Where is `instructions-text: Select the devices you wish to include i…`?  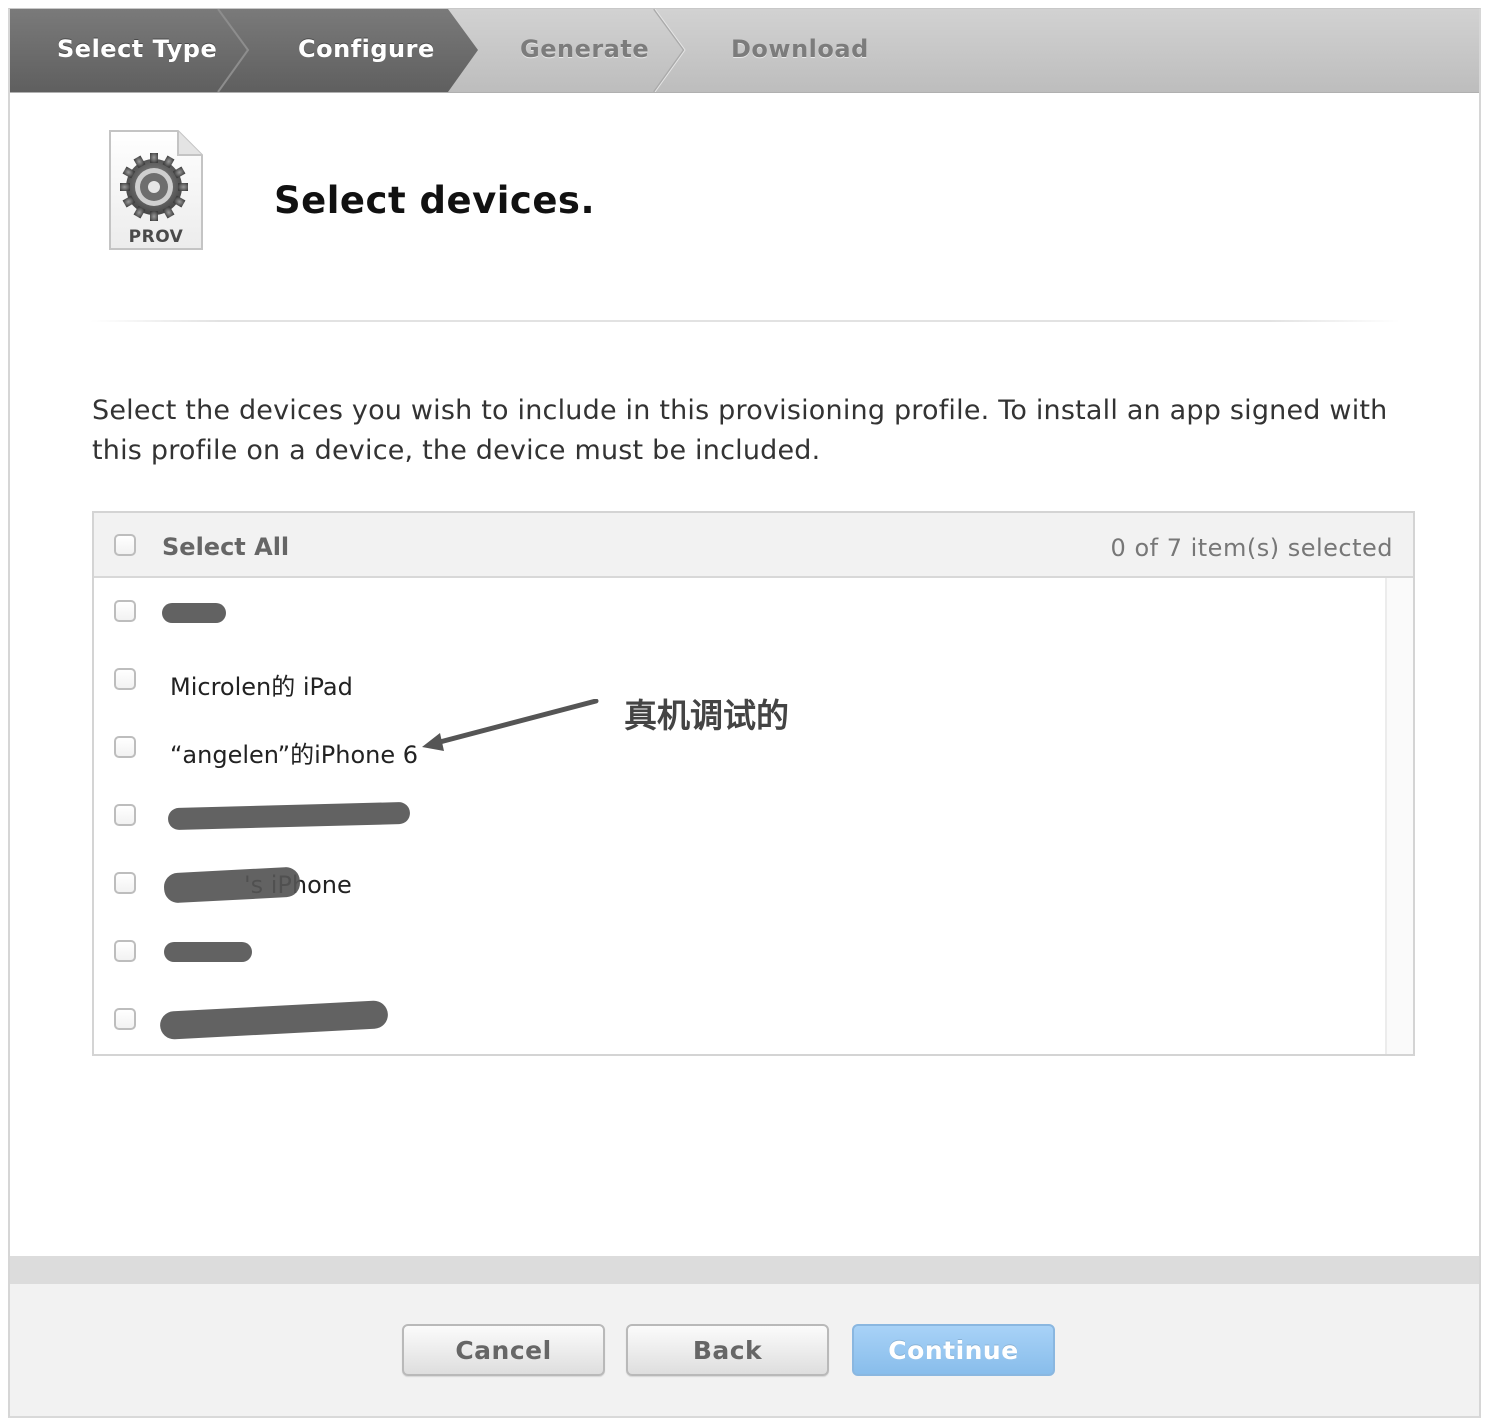 instructions-text: Select the devices you wish to include i… is located at coordinates (740, 430).